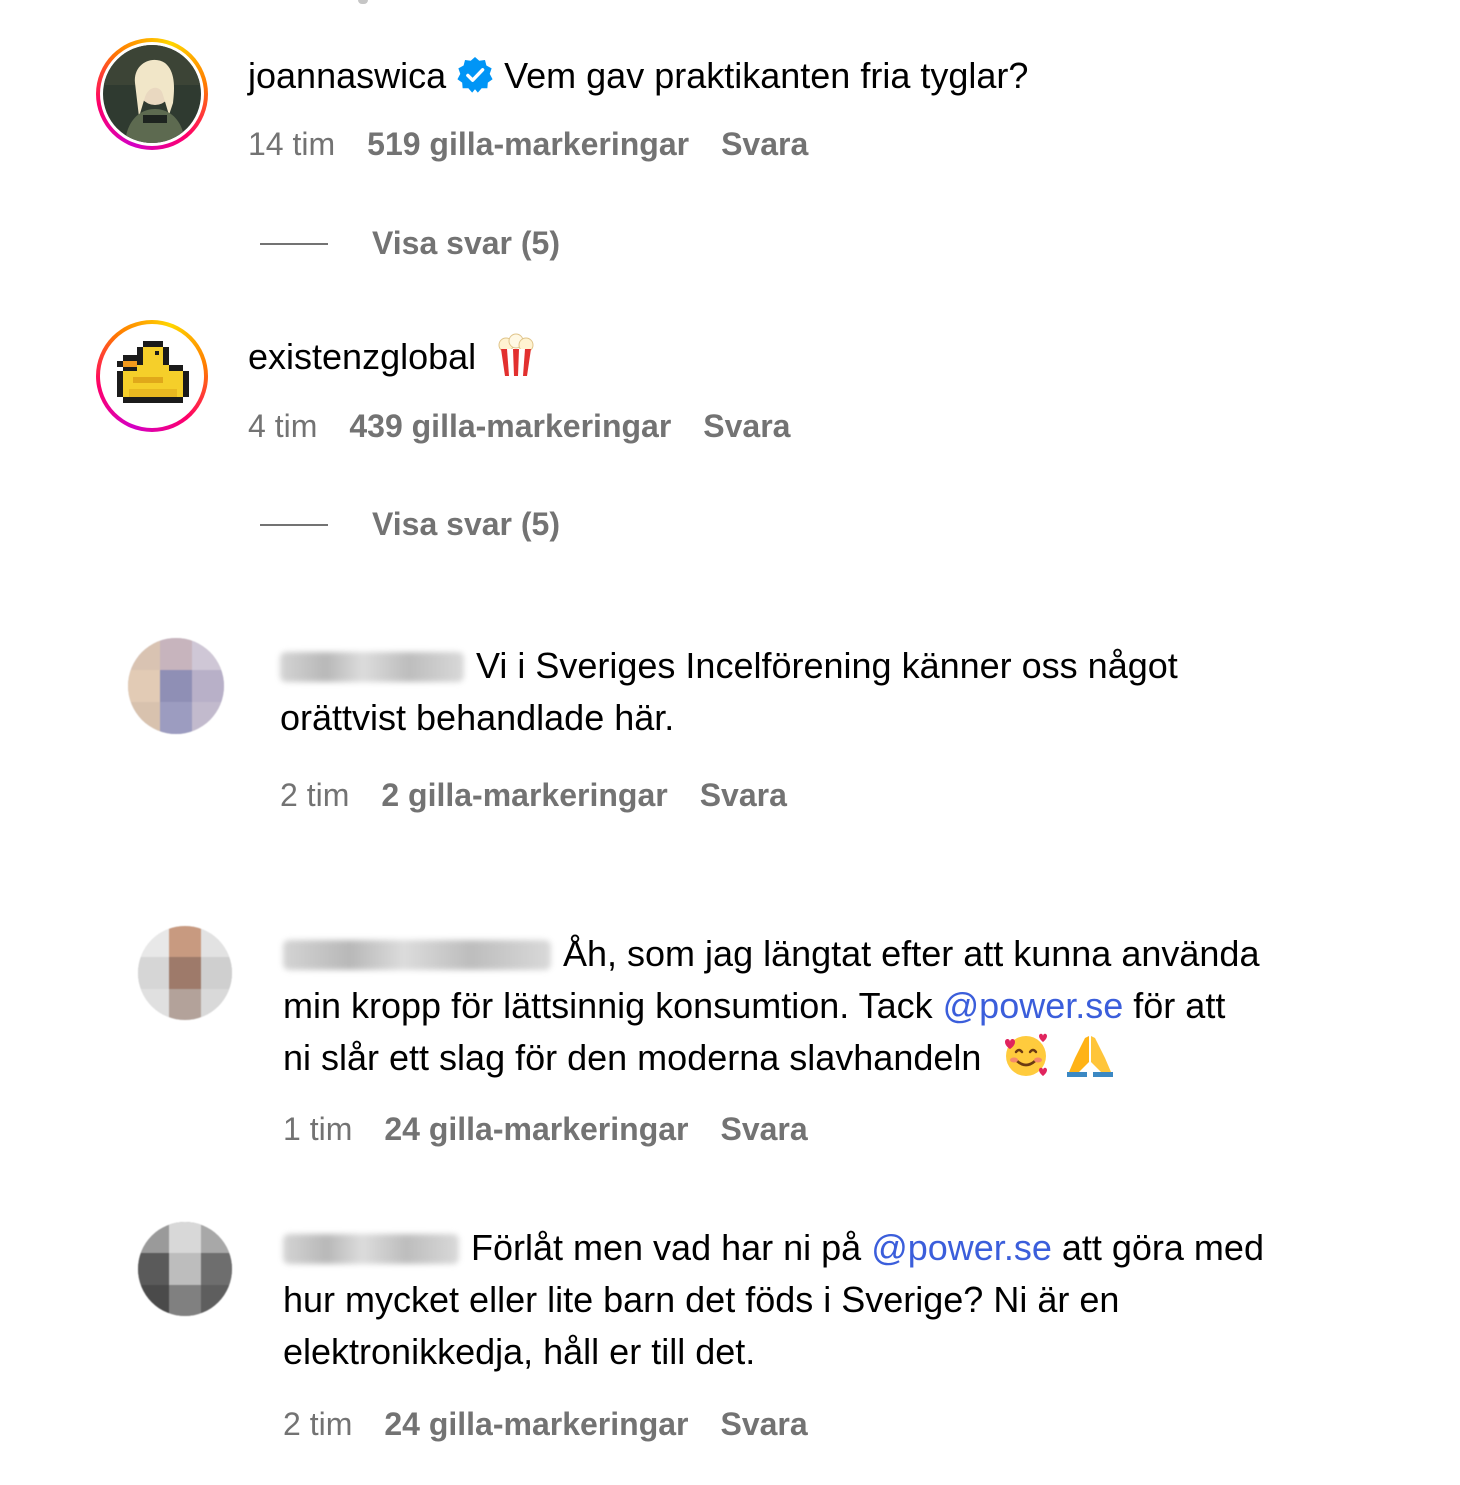 This screenshot has width=1460, height=1485. What do you see at coordinates (282, 426) in the screenshot?
I see `timestamp: 4 tim` at bounding box center [282, 426].